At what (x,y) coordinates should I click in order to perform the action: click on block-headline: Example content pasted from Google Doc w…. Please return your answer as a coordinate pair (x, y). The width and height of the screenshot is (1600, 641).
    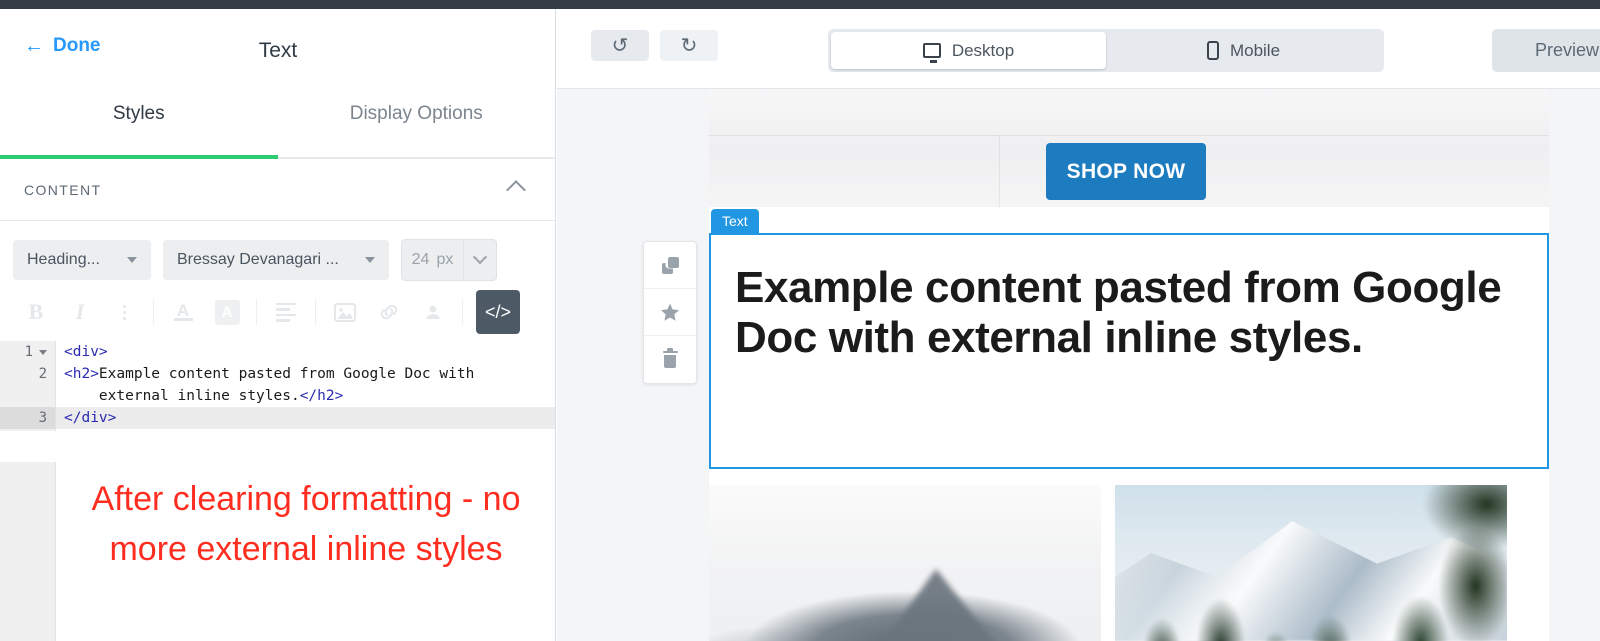
    Looking at the image, I should click on (1118, 312).